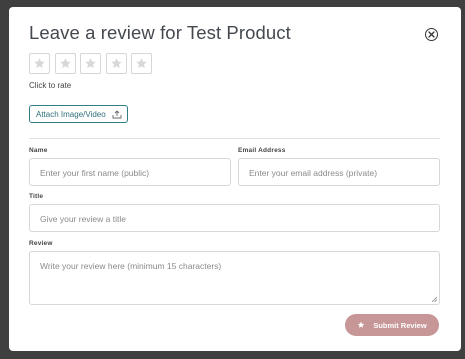 This screenshot has width=465, height=359. What do you see at coordinates (71, 114) in the screenshot?
I see `attach-label: Attach Image/Video` at bounding box center [71, 114].